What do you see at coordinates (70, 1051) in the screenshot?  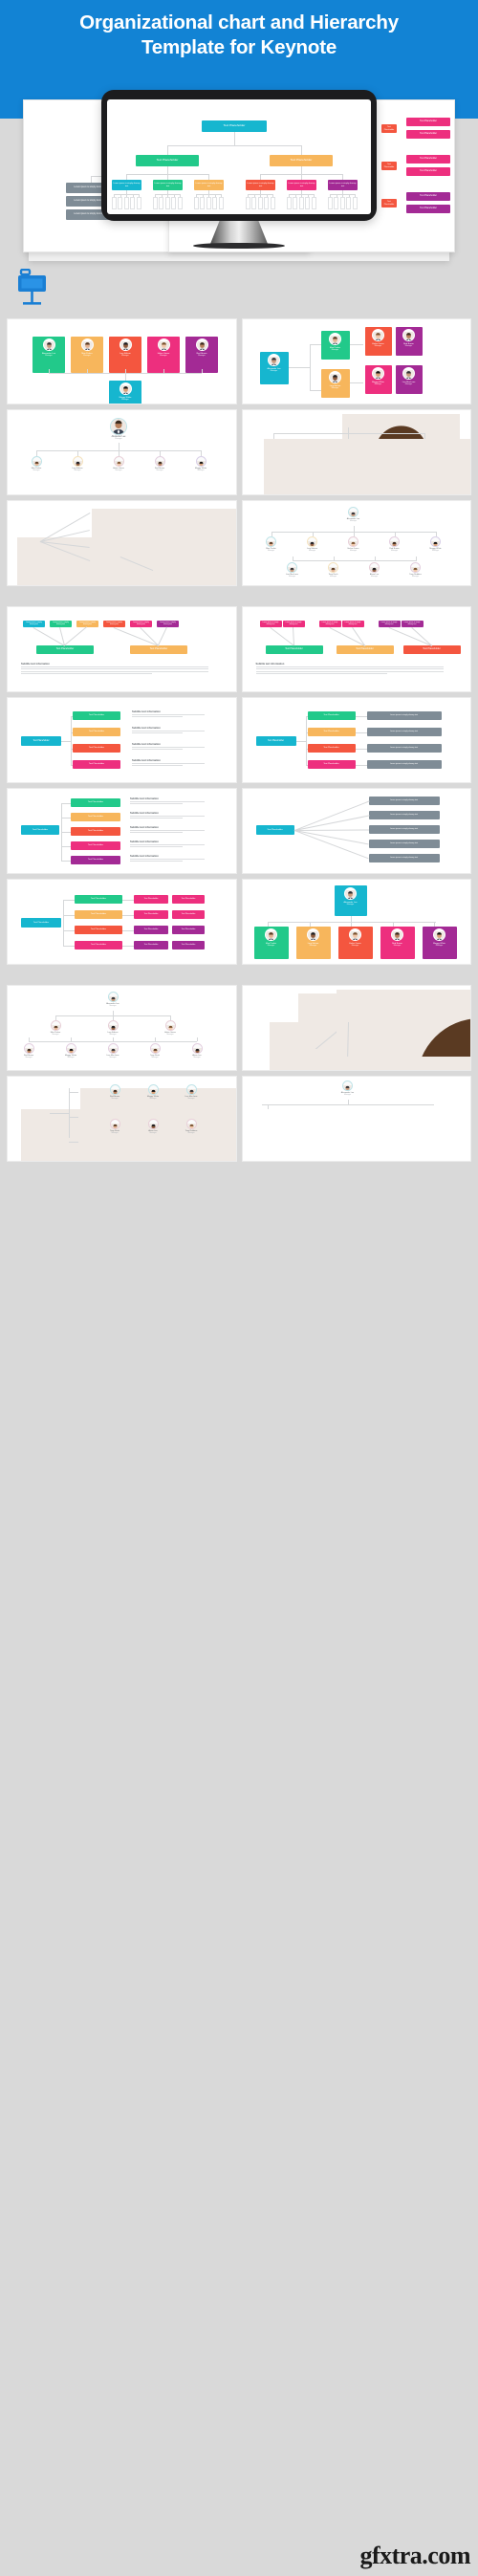 I see `person-node: Maggy White Manager` at bounding box center [70, 1051].